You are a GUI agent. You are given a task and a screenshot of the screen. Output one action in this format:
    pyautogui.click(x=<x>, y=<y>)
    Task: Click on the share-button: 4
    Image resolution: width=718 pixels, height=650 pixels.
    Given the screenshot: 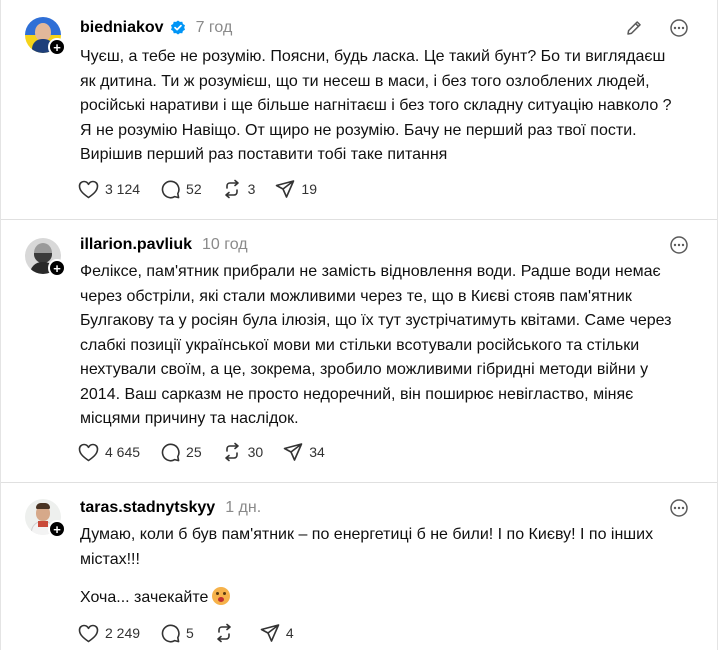 What is the action you would take?
    pyautogui.click(x=277, y=633)
    